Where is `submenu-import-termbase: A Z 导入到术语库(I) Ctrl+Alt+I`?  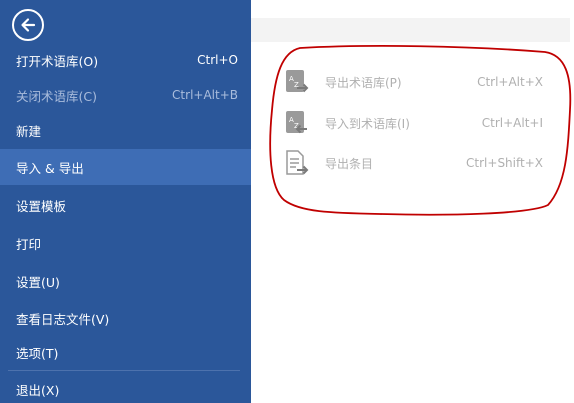
submenu-import-termbase: A Z 导入到术语库(I) Ctrl+Alt+I is located at coordinates (413, 123).